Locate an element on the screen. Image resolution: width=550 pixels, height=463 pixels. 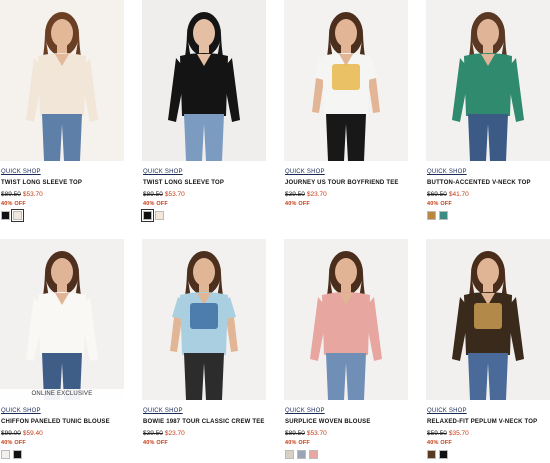
price-block: $59.50 $35.70 is located at coordinates (448, 433).